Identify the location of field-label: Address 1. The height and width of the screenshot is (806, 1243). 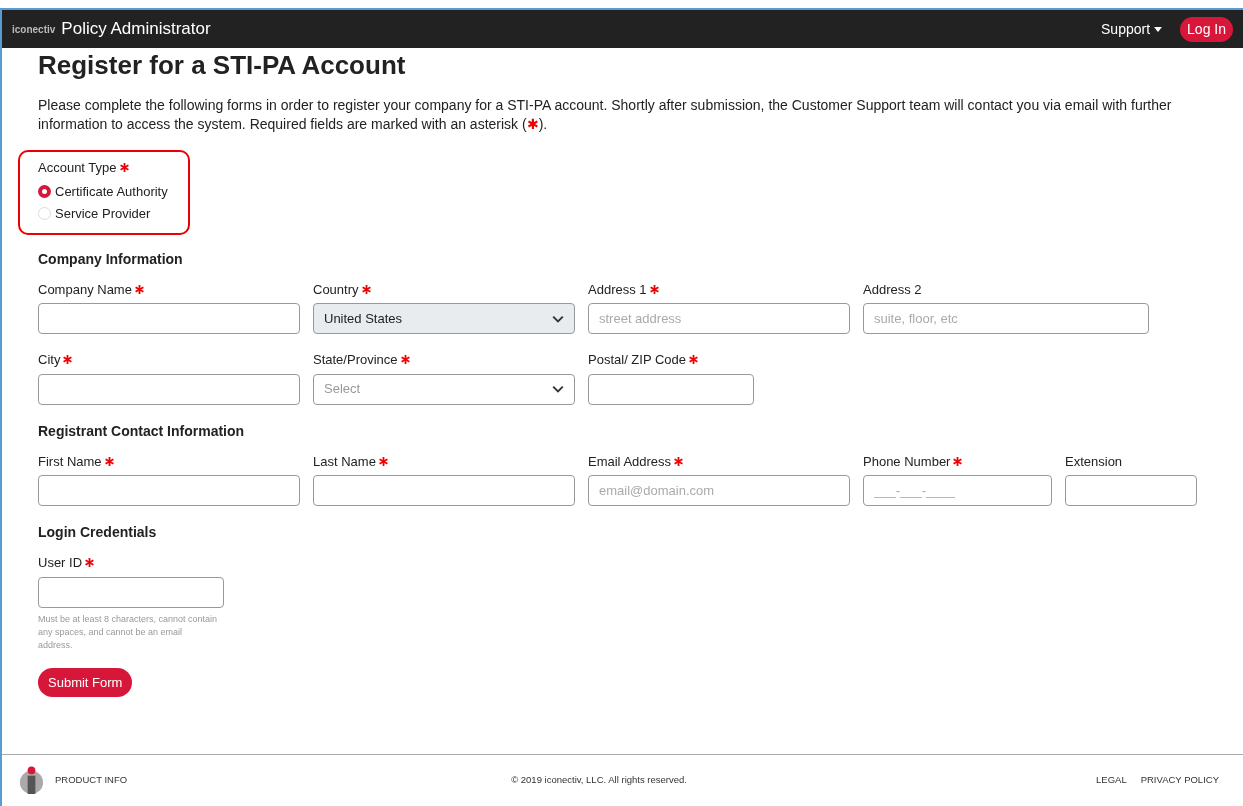
(617, 289).